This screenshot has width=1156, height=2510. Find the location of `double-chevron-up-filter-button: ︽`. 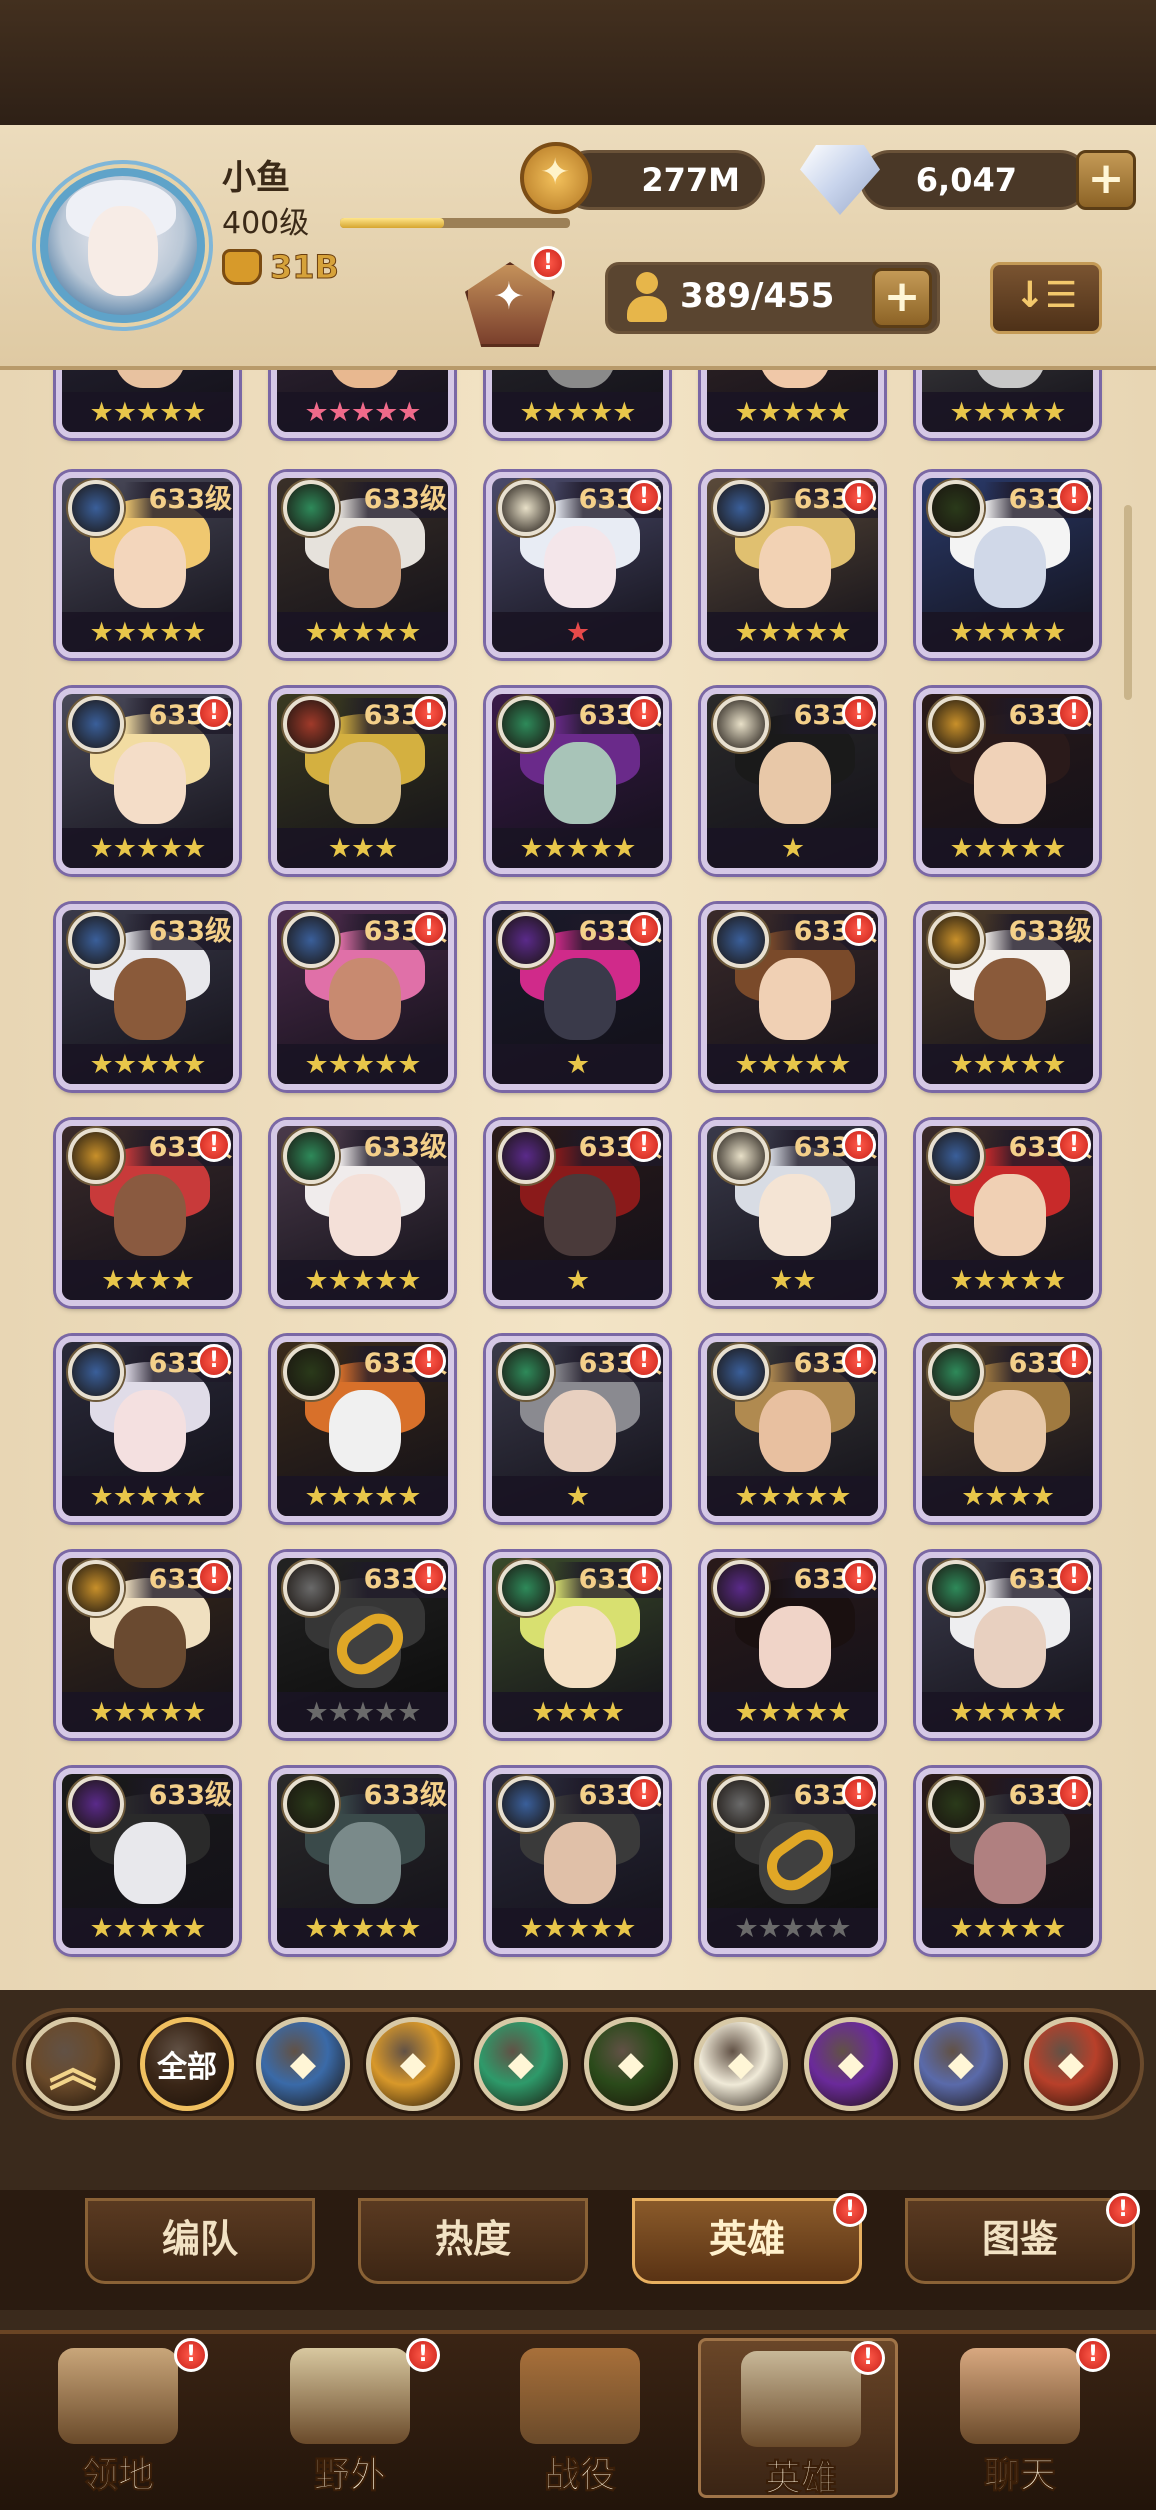

double-chevron-up-filter-button: ︽ is located at coordinates (73, 2064).